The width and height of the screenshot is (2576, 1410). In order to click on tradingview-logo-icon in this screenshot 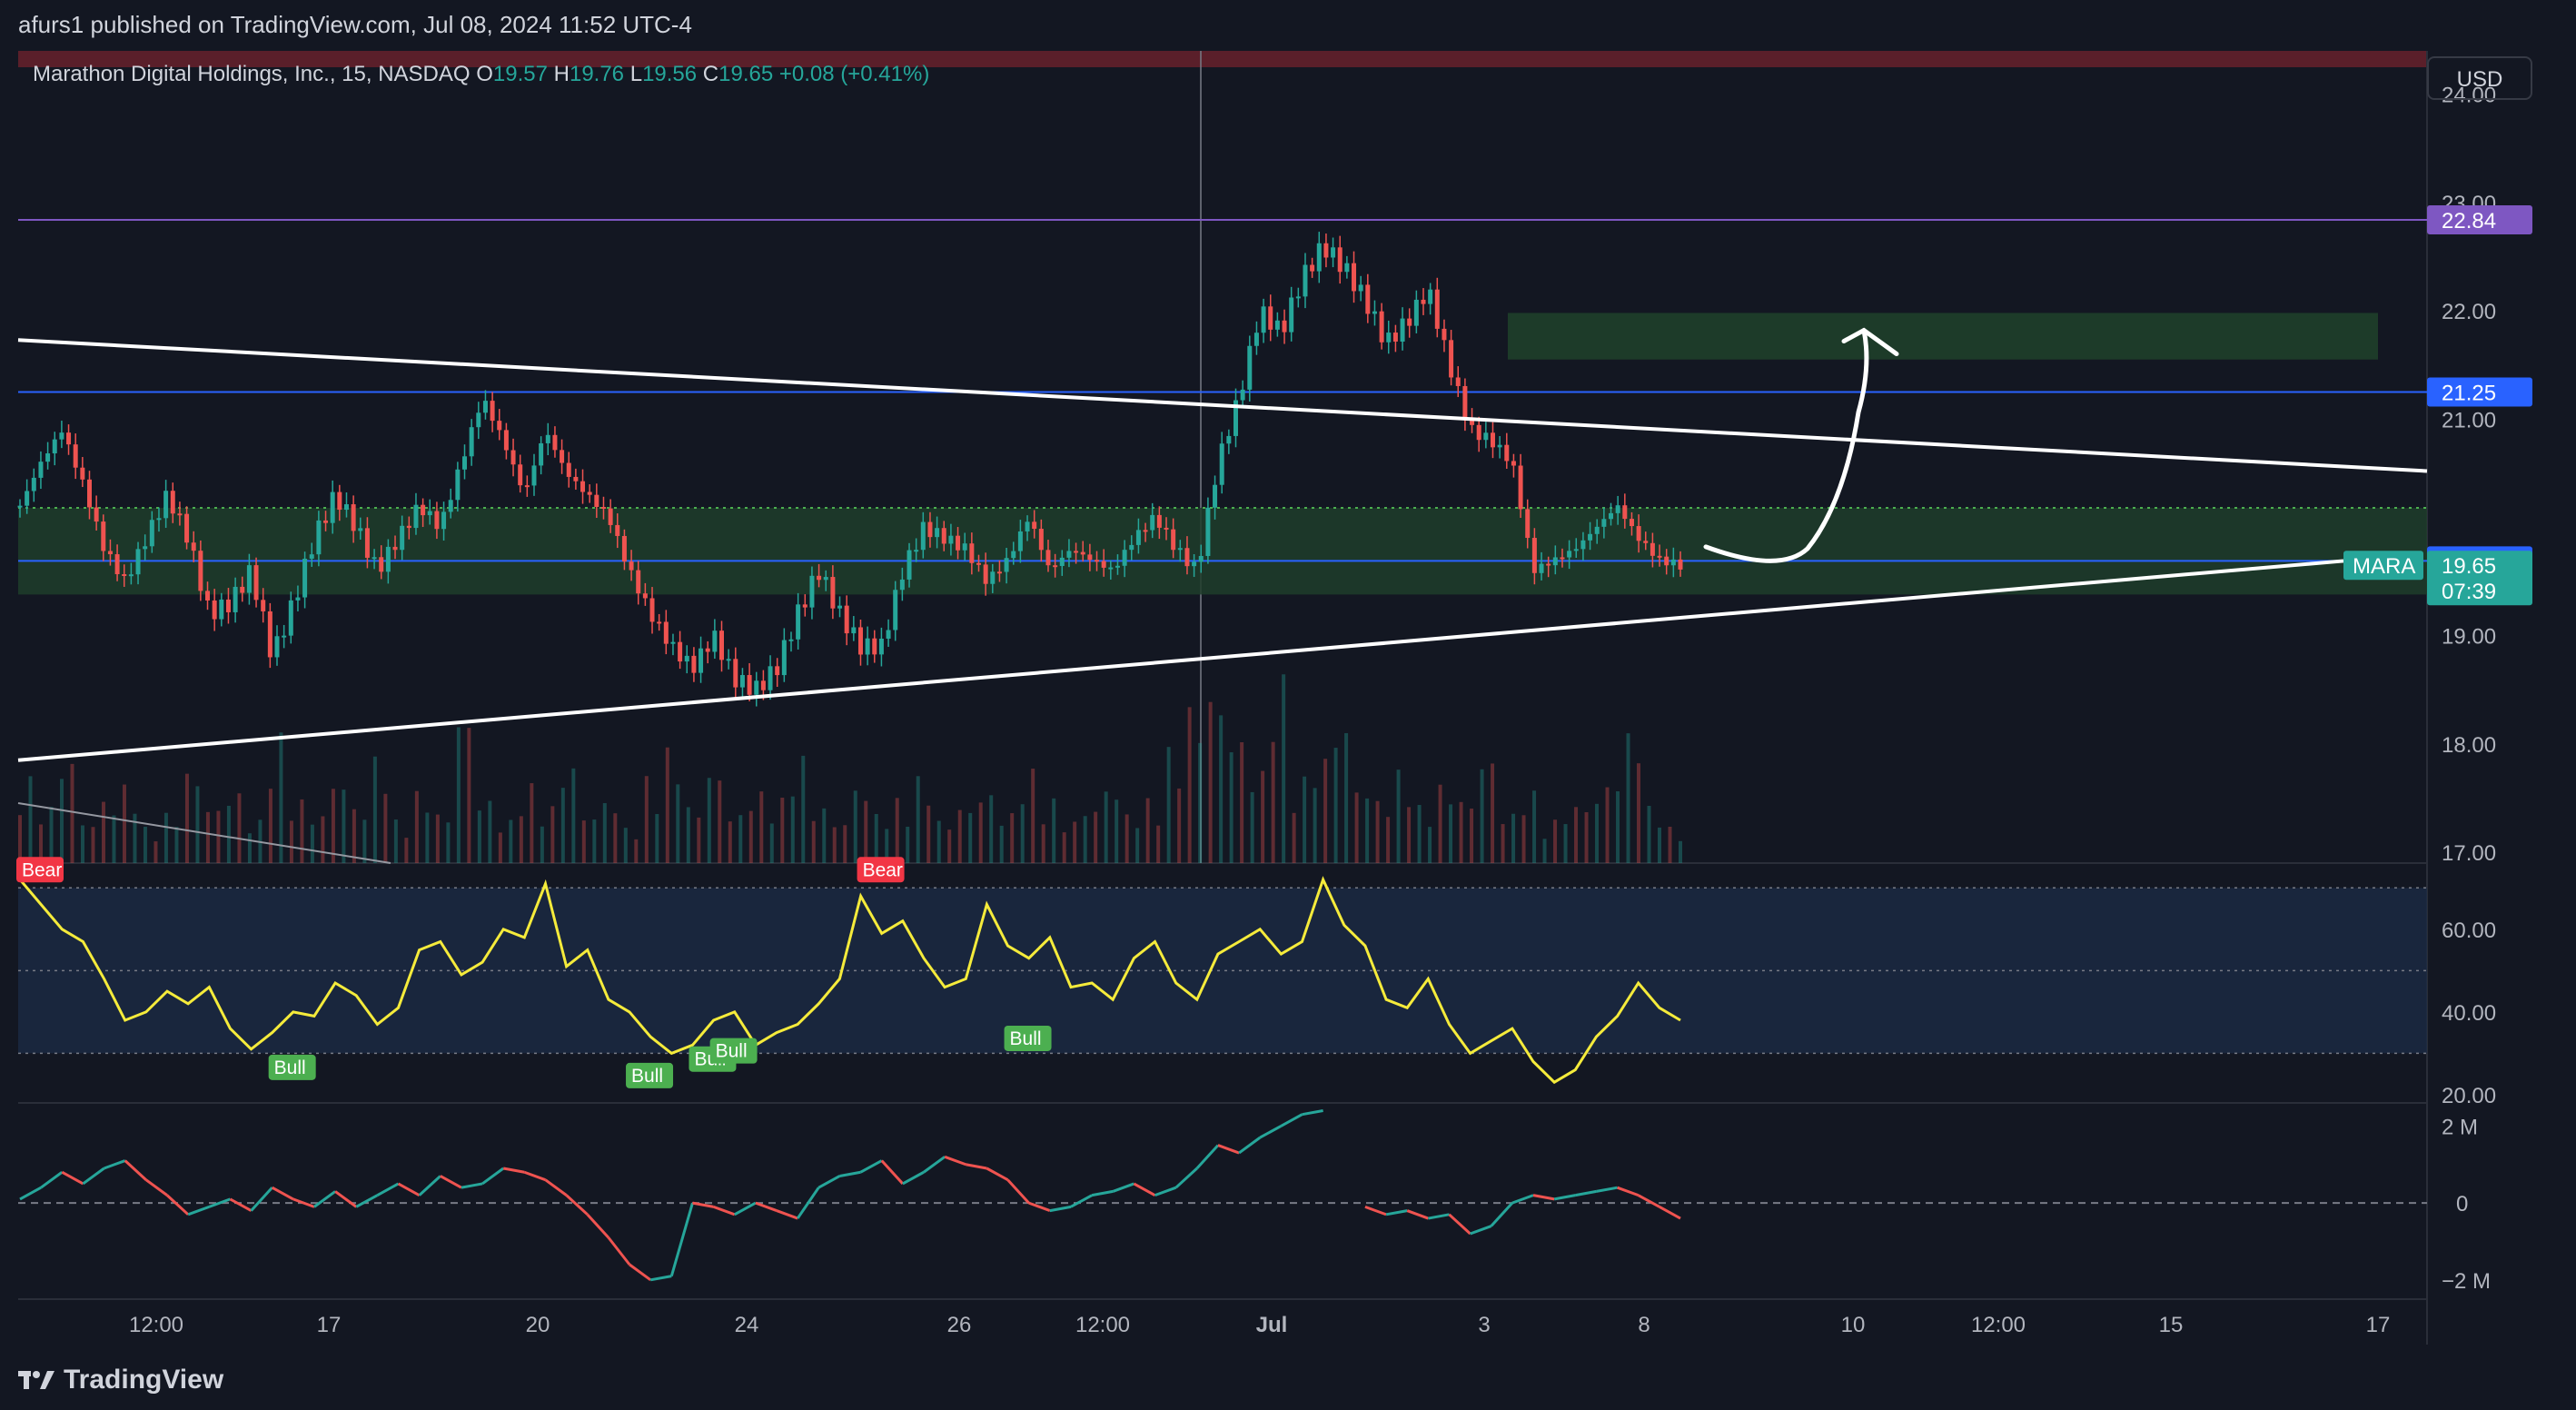, I will do `click(36, 1380)`.